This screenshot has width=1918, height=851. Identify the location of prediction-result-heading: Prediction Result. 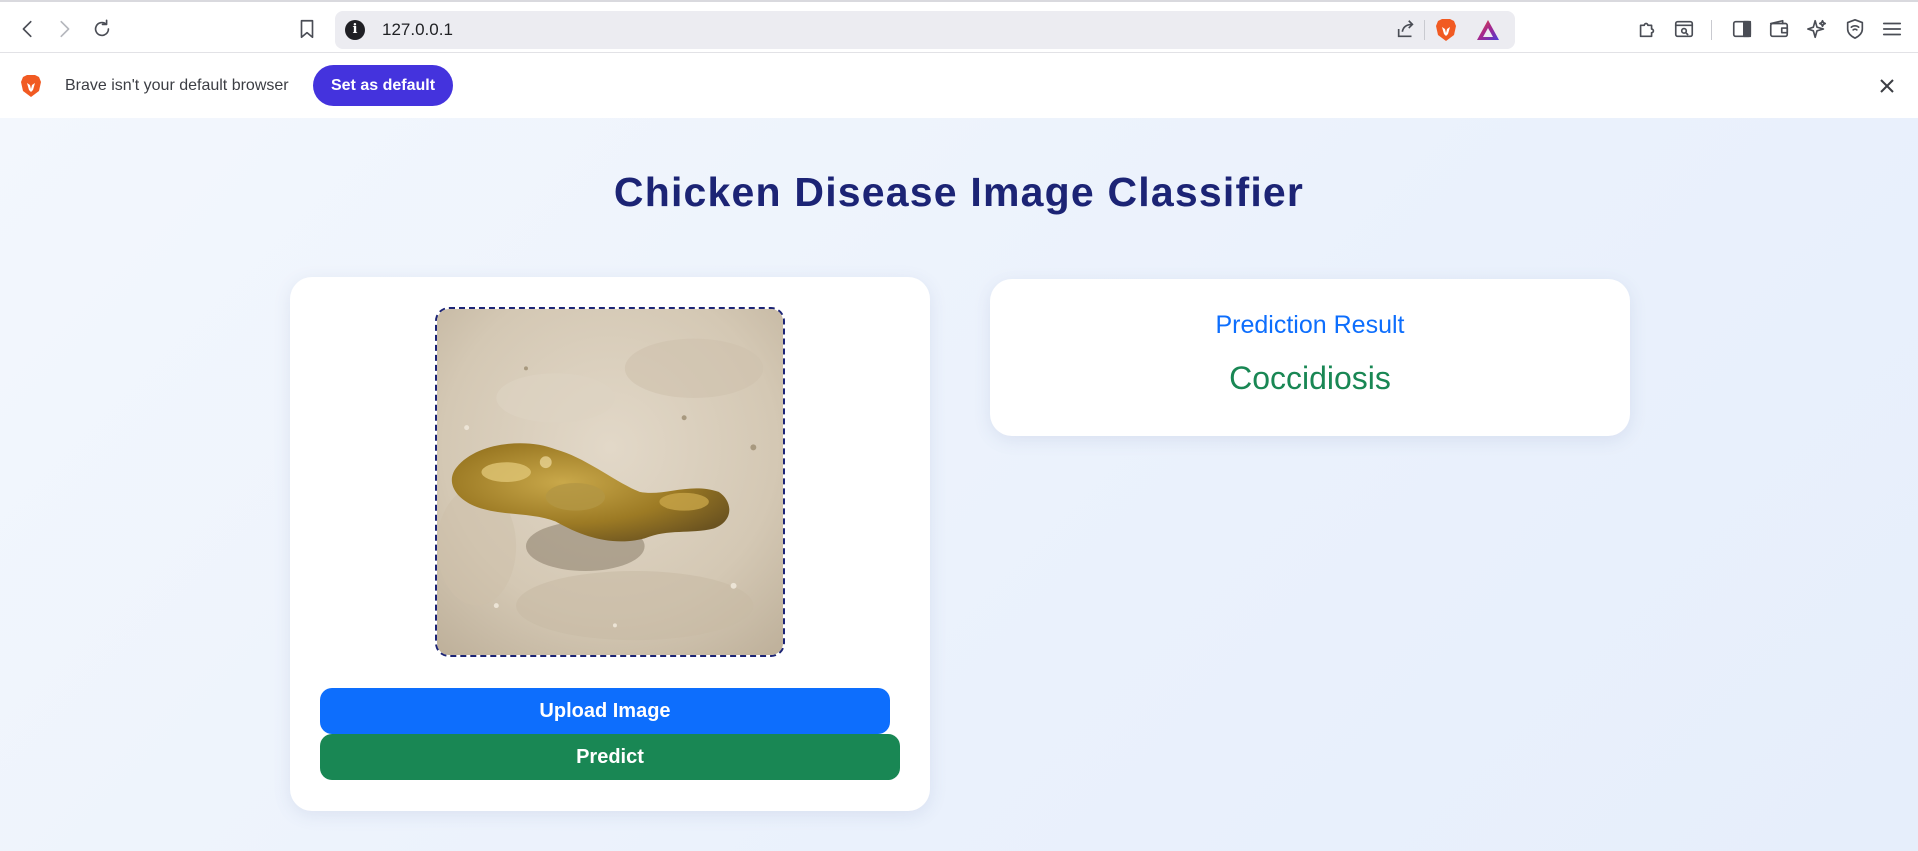
(1310, 325).